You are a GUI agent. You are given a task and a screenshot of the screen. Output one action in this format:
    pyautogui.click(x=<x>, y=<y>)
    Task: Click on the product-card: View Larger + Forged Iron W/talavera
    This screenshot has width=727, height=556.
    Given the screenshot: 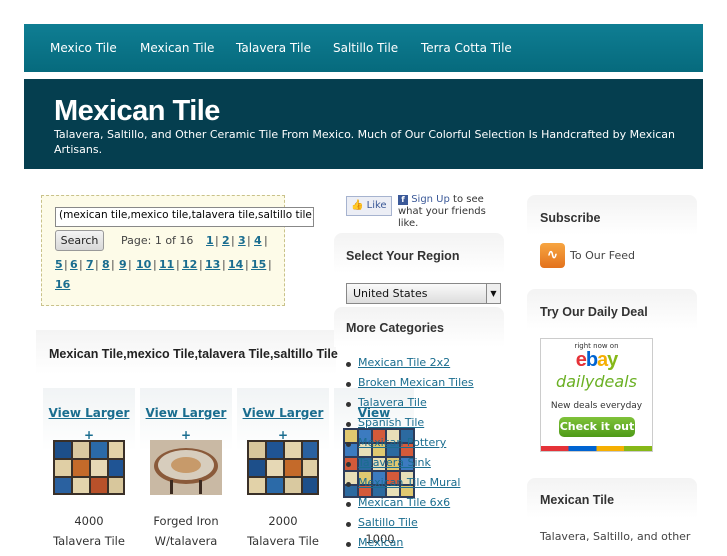 What is the action you would take?
    pyautogui.click(x=186, y=468)
    